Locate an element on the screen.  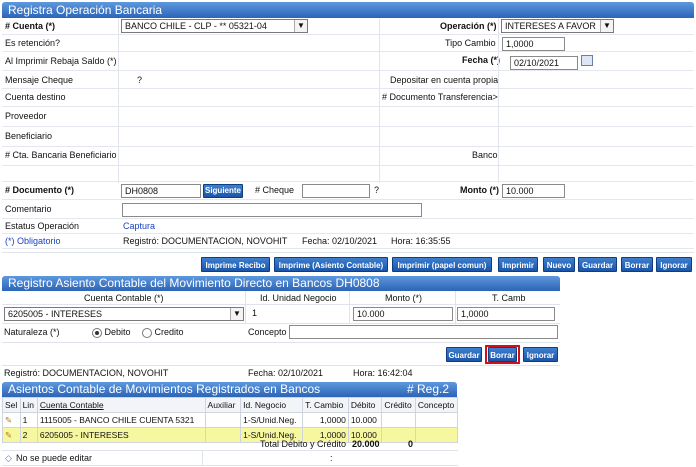
asiento-value-row: 6205005 - INTERESES ▼ 1 10.000 1,0000 is located at coordinates (281, 314).